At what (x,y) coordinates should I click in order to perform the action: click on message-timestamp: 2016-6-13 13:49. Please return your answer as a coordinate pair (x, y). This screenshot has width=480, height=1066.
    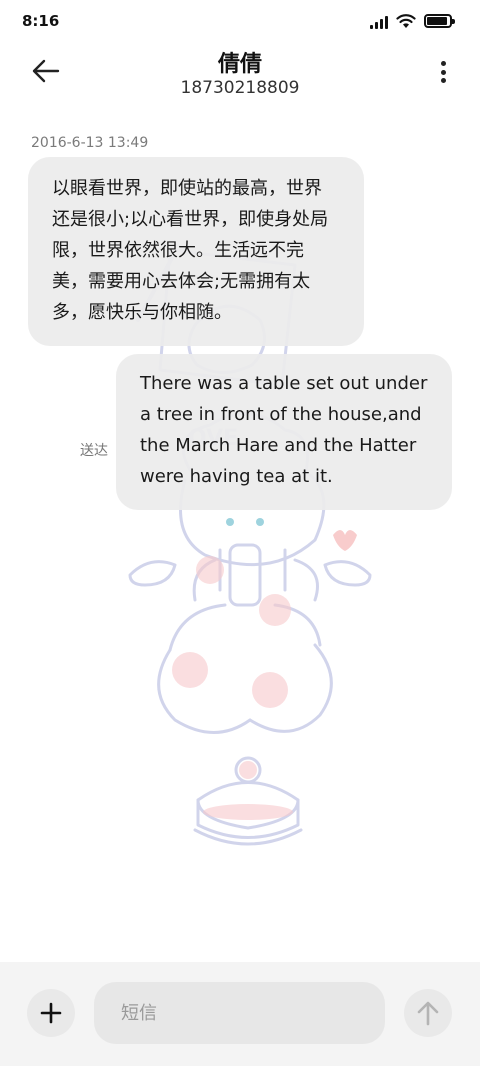
    Looking at the image, I should click on (90, 143).